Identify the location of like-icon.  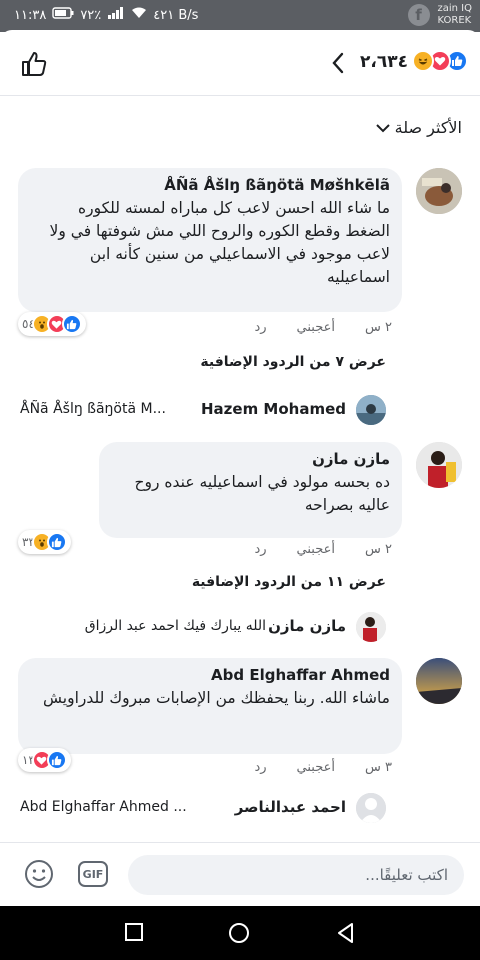
(34, 66).